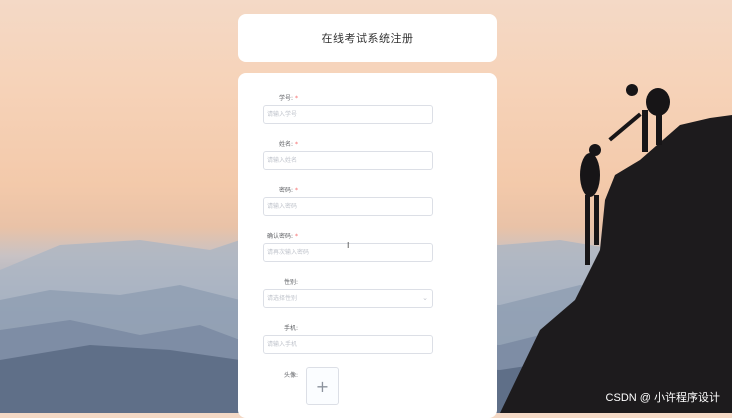  Describe the element at coordinates (348, 160) in the screenshot. I see `name-input: 请输入姓名` at that location.